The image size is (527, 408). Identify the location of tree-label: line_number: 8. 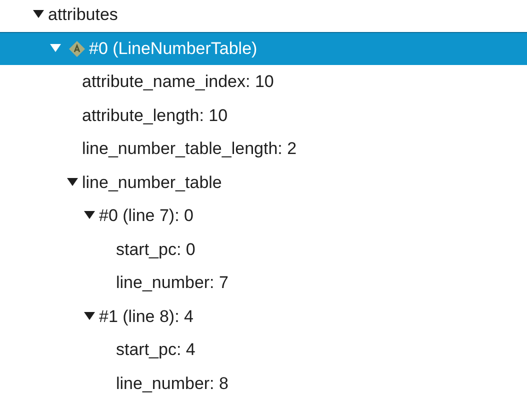
(172, 383).